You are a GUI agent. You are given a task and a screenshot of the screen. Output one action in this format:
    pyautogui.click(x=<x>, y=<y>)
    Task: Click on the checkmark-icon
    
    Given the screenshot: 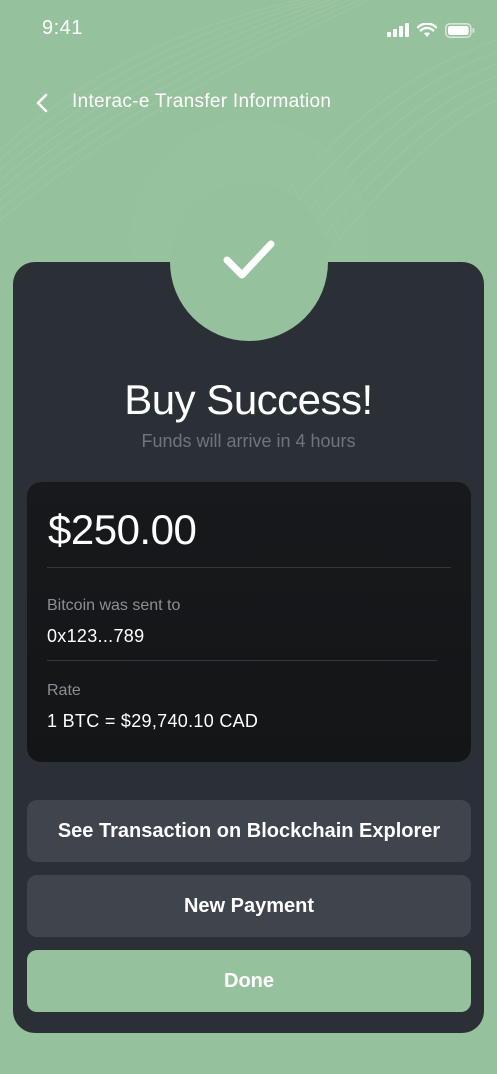 What is the action you would take?
    pyautogui.click(x=249, y=259)
    